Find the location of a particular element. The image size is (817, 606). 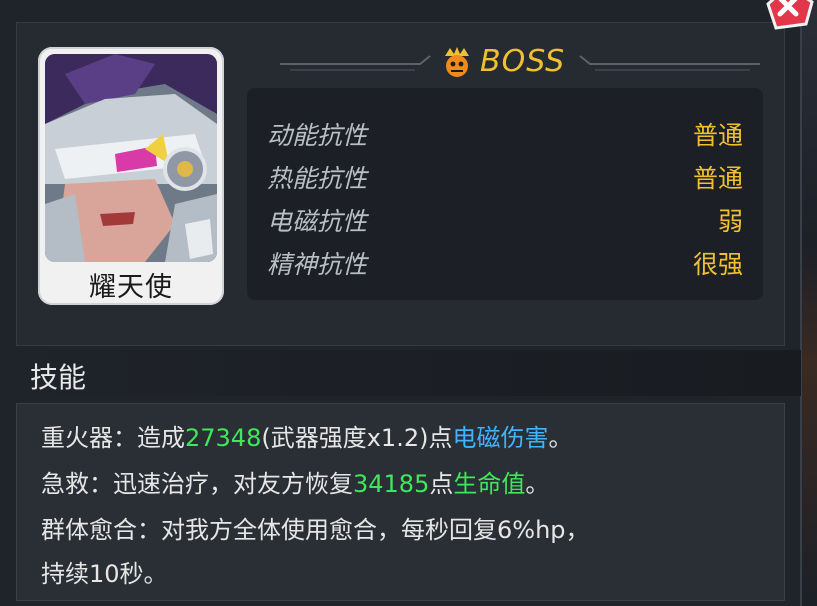

resistance-label: 电磁抗性 is located at coordinates (317, 221).